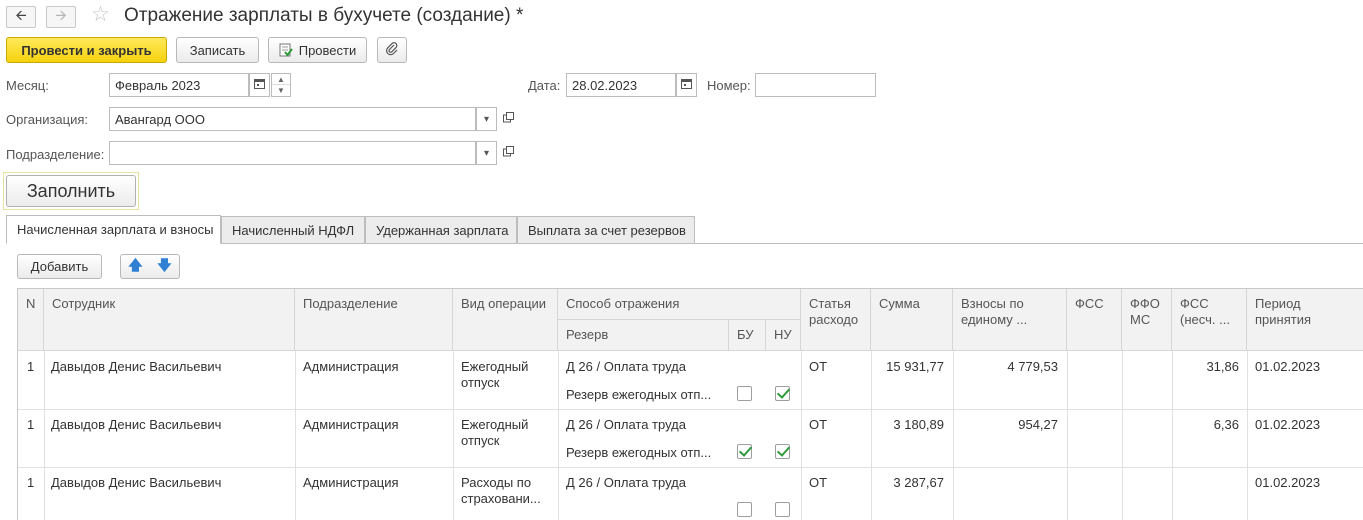  What do you see at coordinates (1226, 424) in the screenshot?
I see `cell-fss-ns: 6,36` at bounding box center [1226, 424].